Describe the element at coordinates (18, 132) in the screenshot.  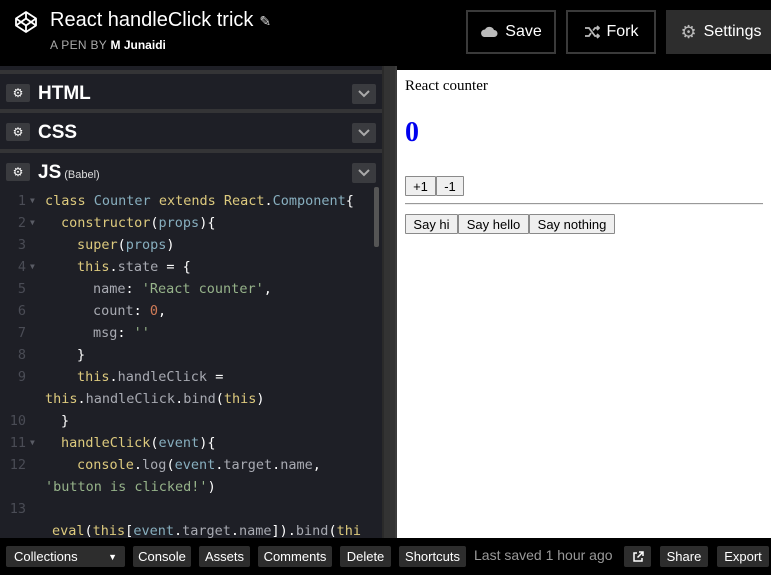
I see `css-settings-gear-icon: ⚙` at that location.